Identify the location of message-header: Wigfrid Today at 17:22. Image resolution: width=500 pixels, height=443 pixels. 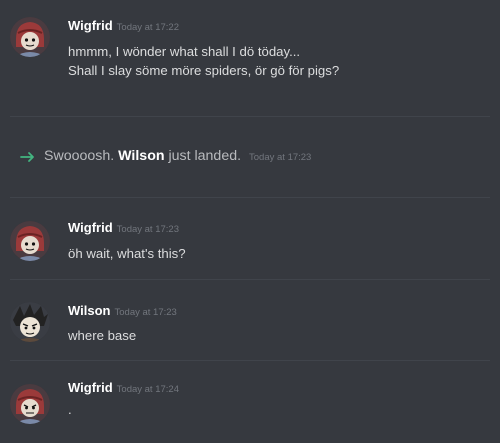
(123, 26).